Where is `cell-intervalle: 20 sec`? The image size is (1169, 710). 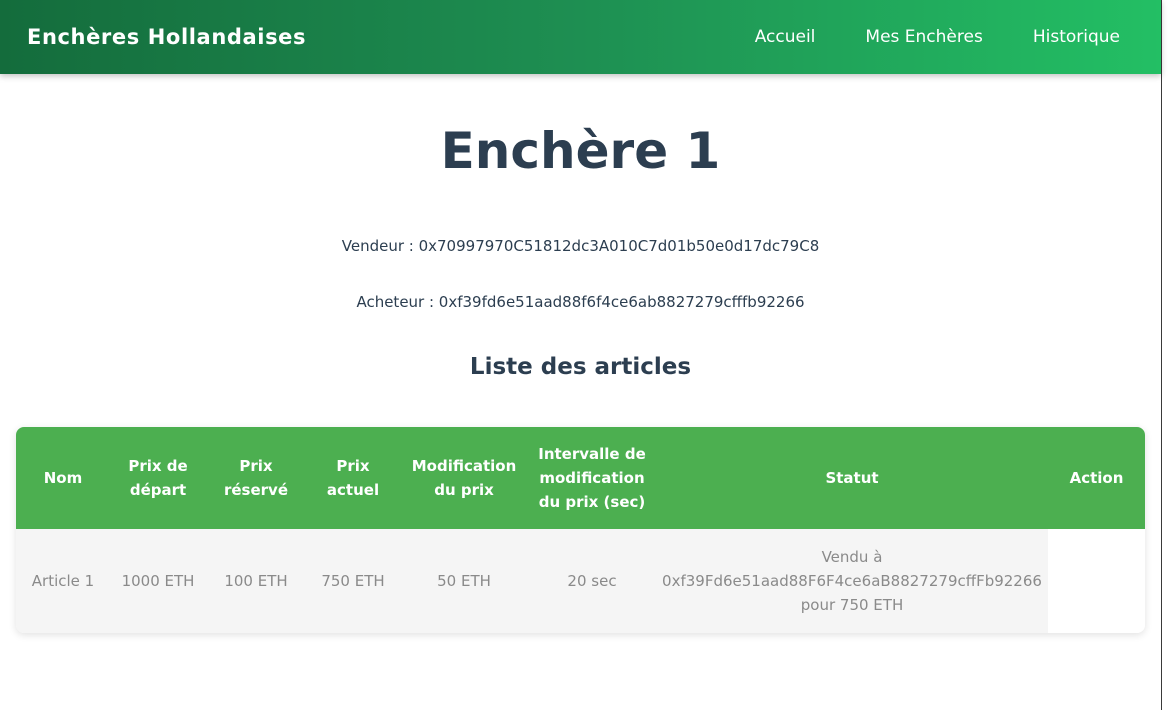
cell-intervalle: 20 sec is located at coordinates (592, 581).